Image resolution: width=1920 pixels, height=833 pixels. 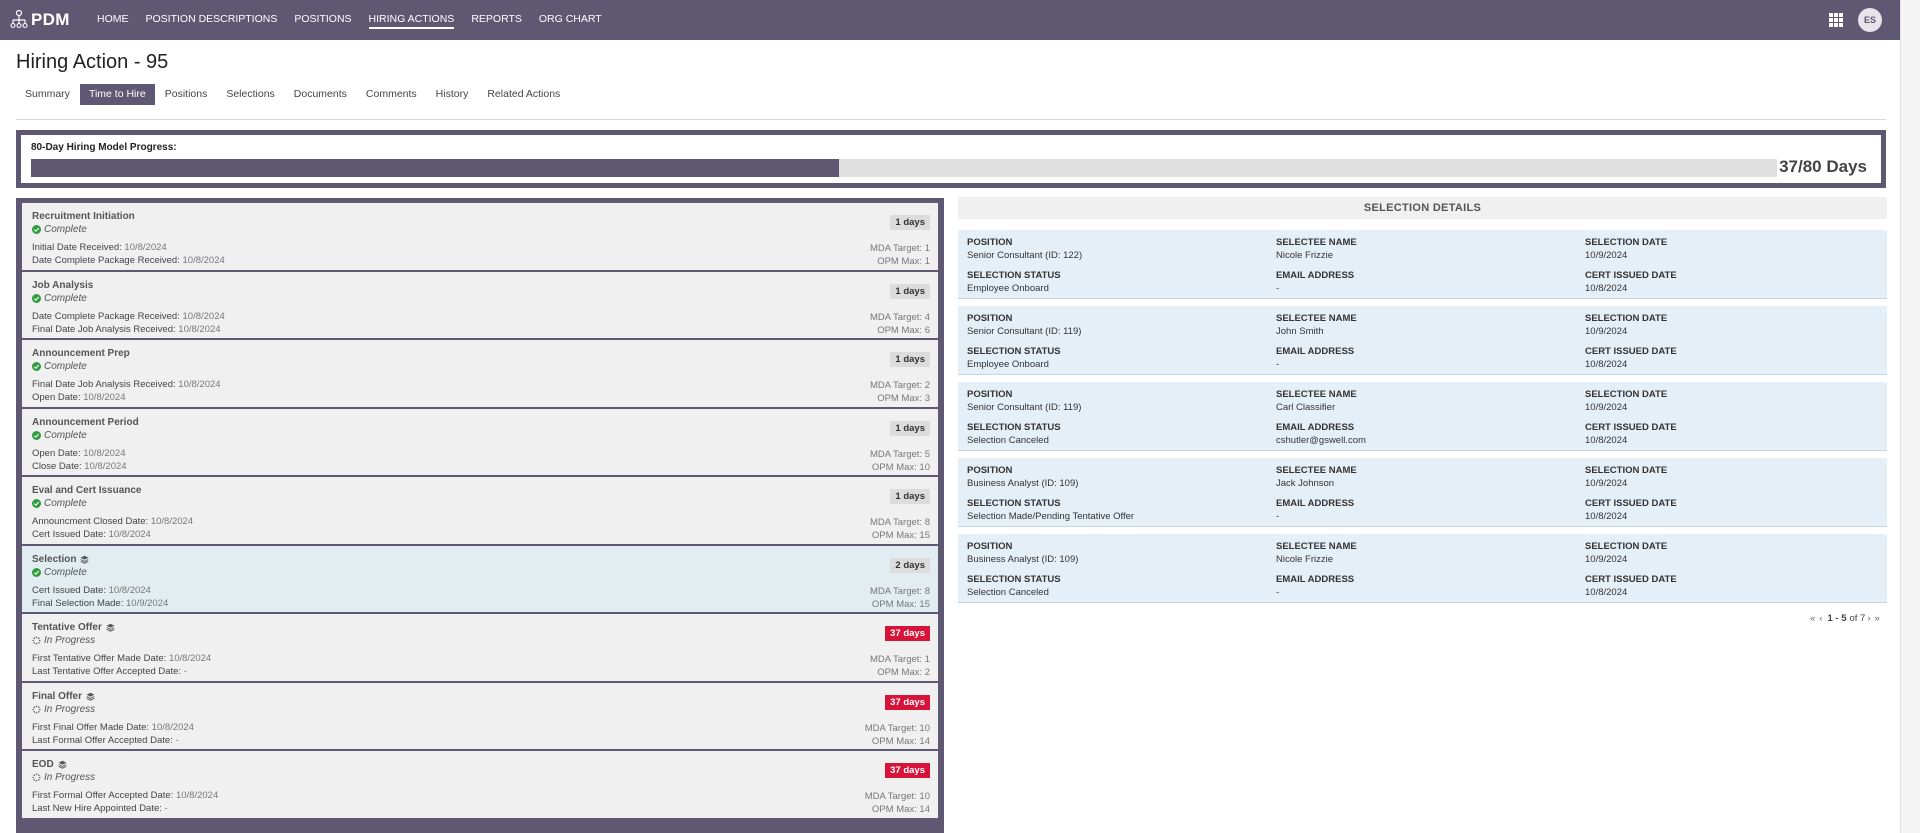 I want to click on step-title: Selection, so click(x=480, y=559).